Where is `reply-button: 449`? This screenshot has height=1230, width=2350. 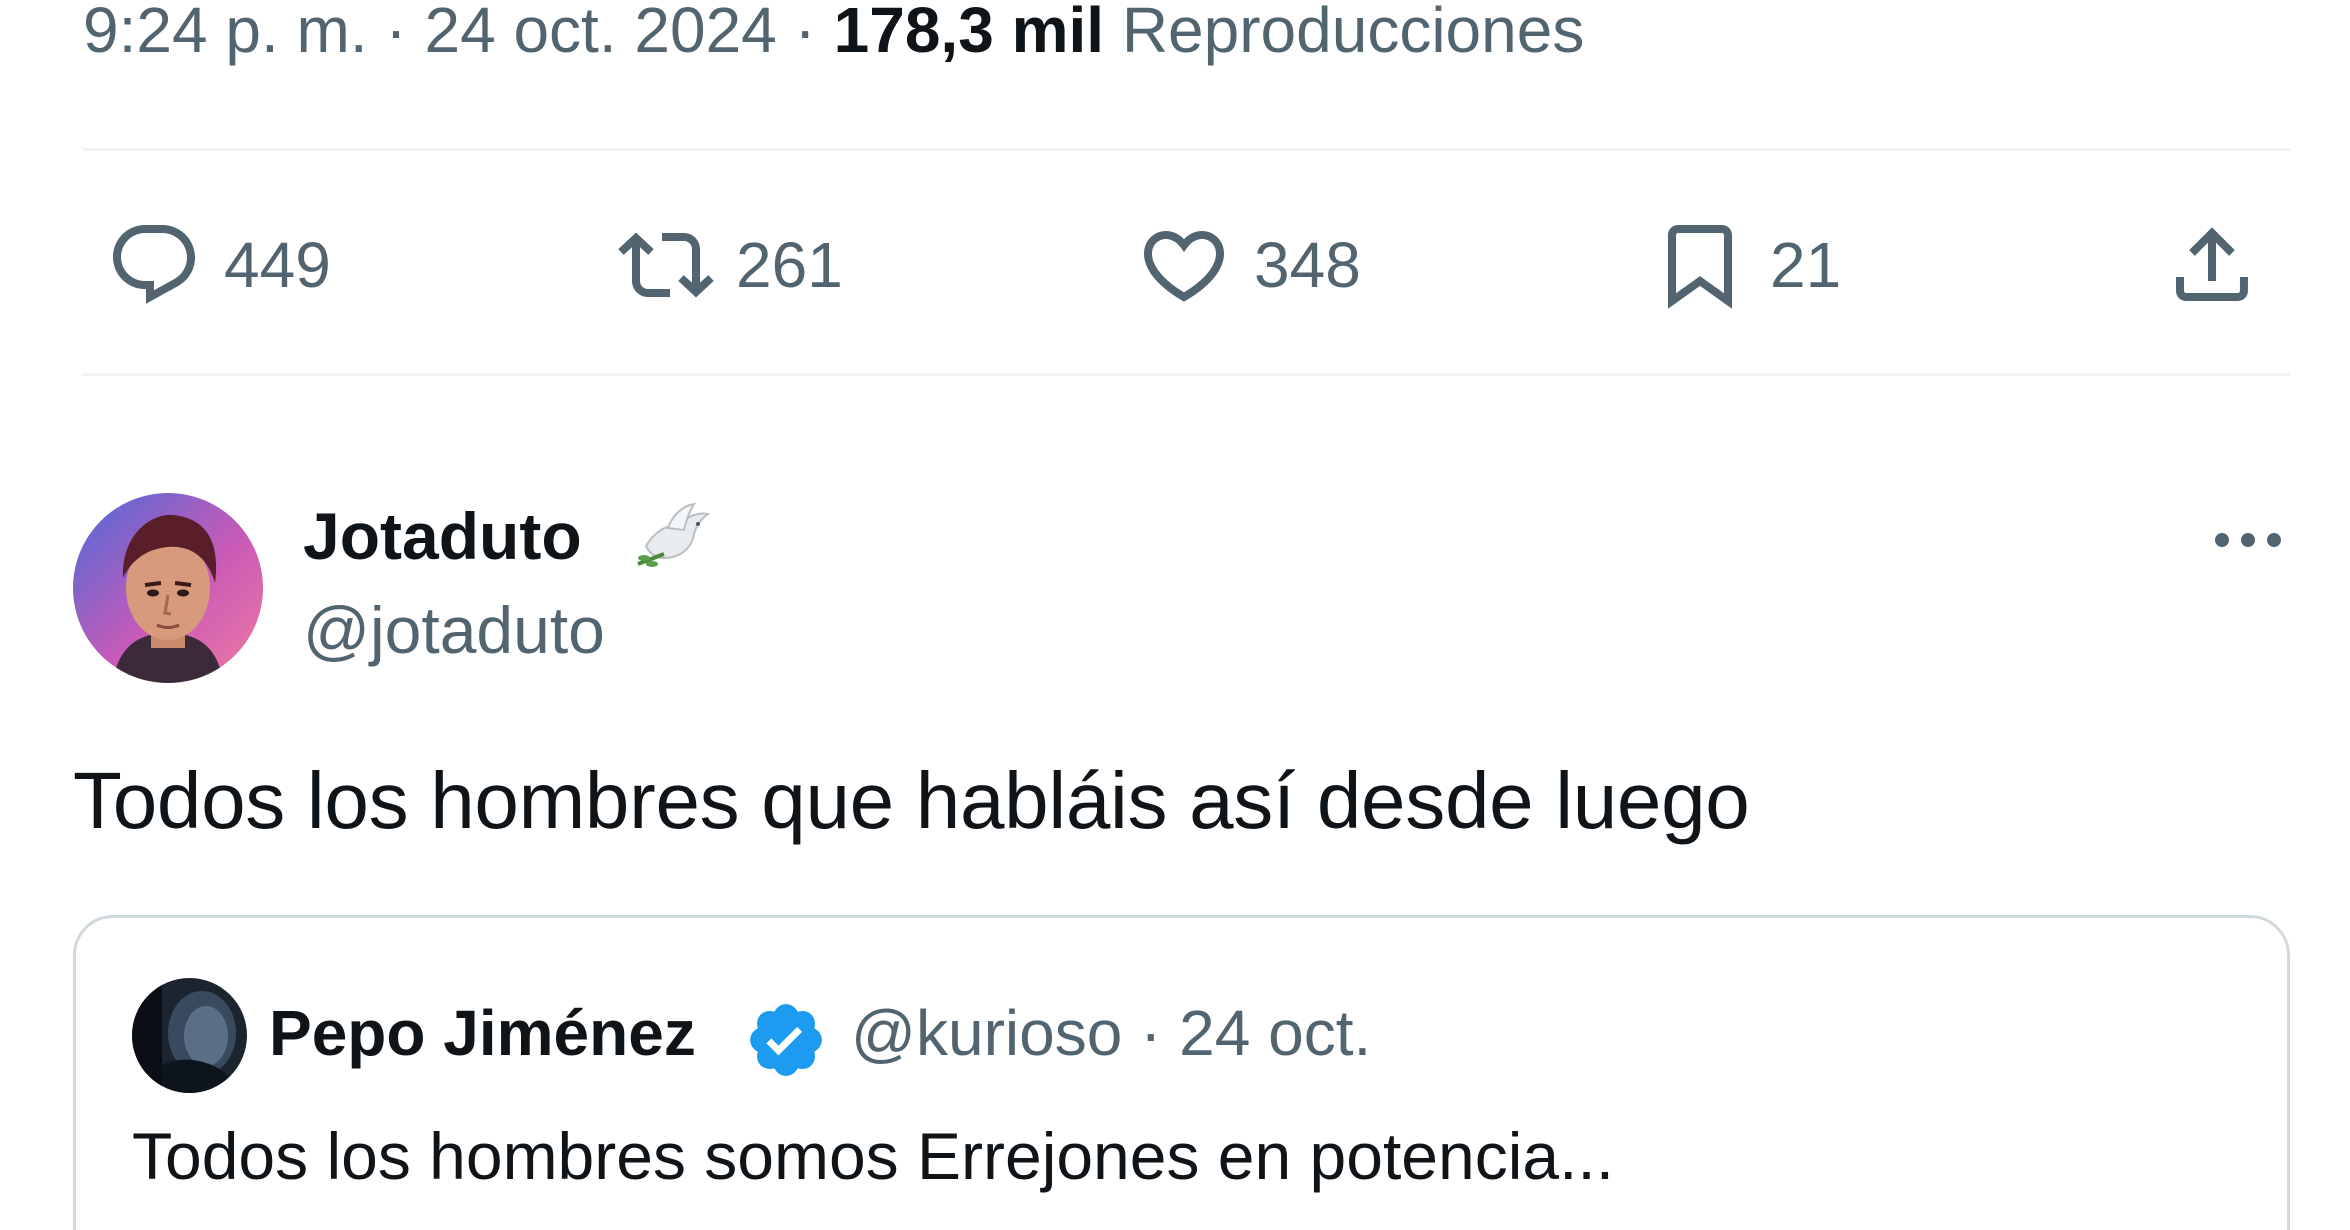
reply-button: 449 is located at coordinates (218, 265).